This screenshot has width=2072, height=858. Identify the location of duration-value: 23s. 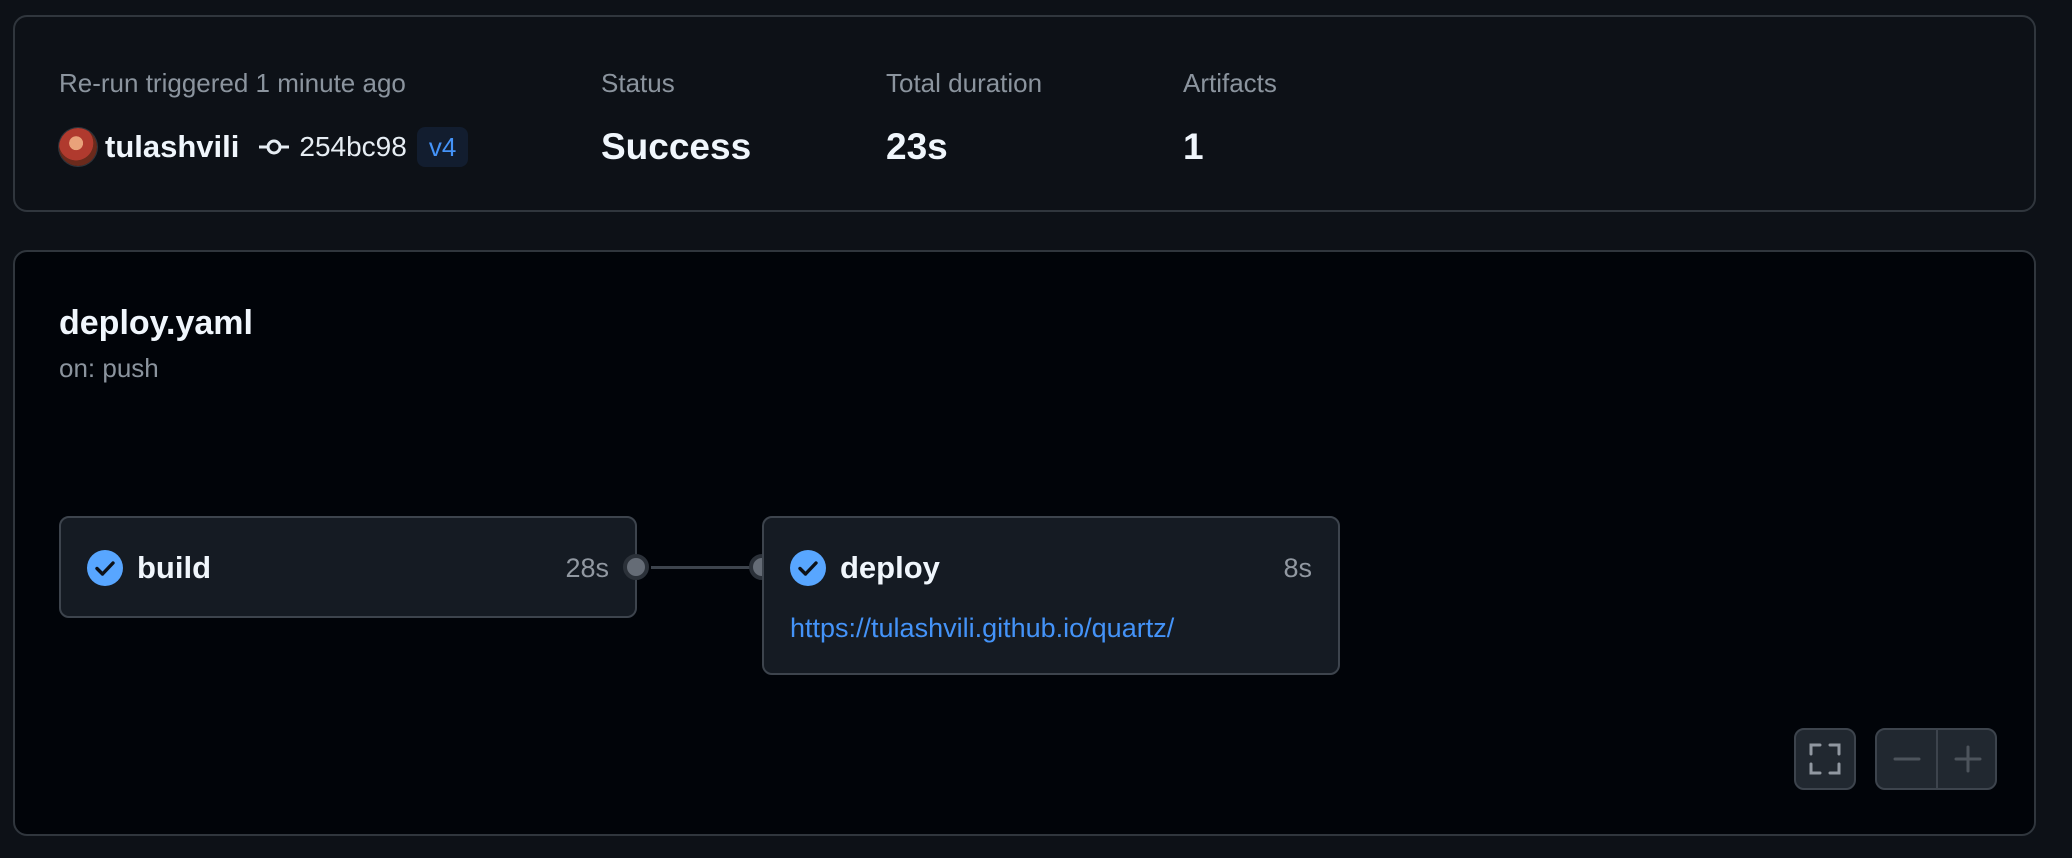
(917, 146).